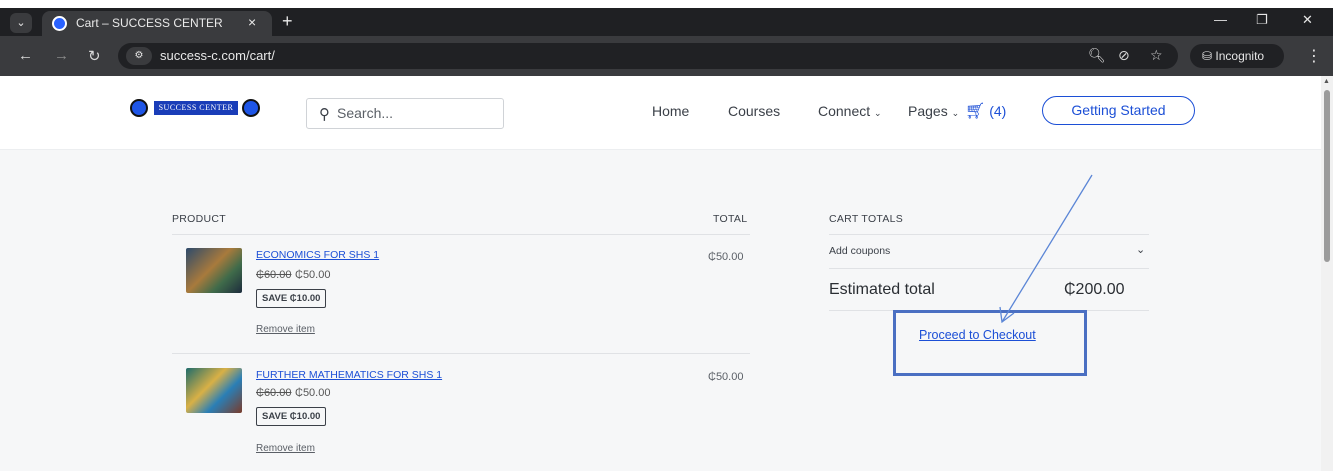  I want to click on scroll-up-icon: ▲, so click(1326, 81).